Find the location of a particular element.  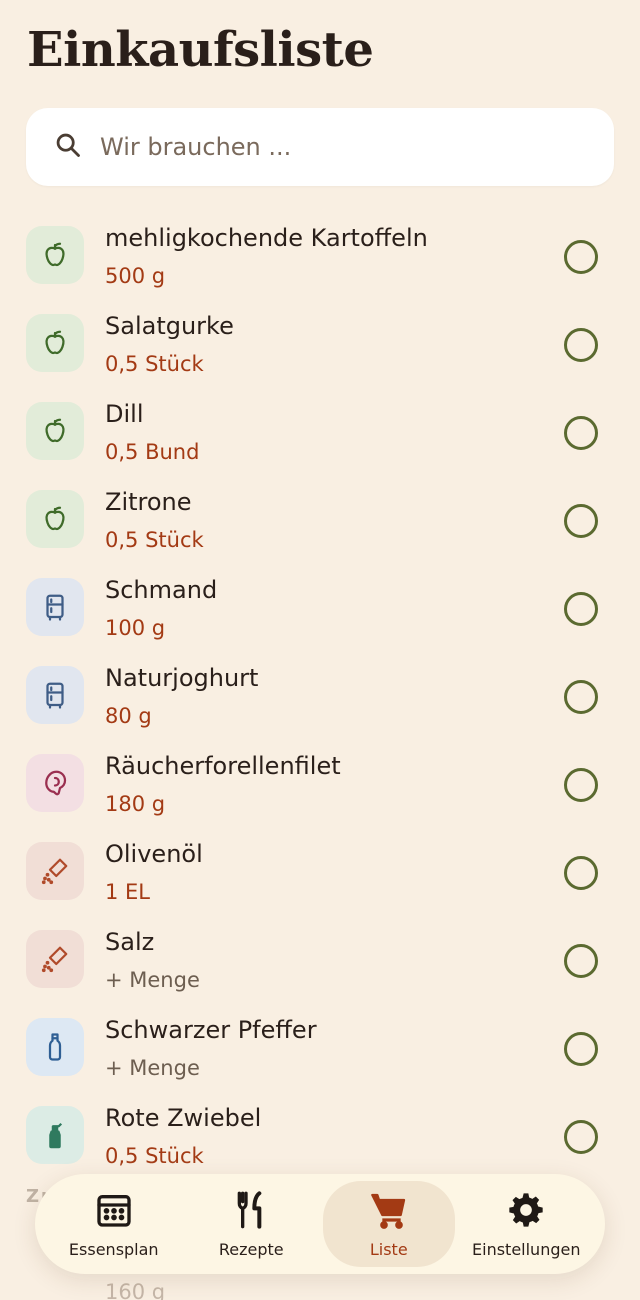

list-item-quantity-faded: 160 g is located at coordinates (135, 1290).